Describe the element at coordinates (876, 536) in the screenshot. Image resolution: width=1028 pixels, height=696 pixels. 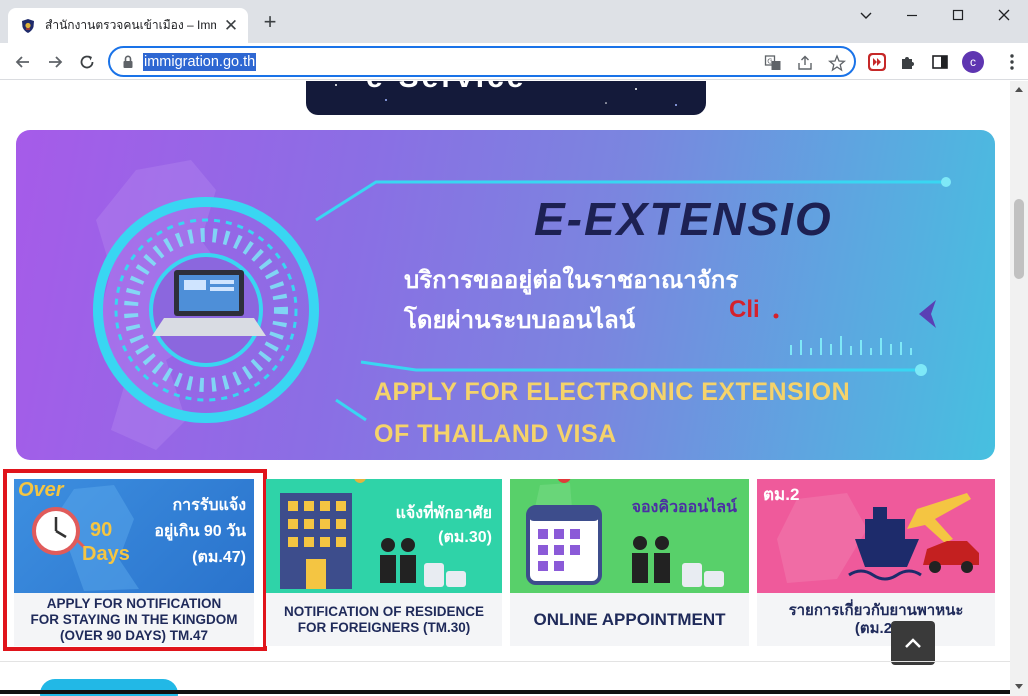
I see `card-vehicle-image: ตม.2` at that location.